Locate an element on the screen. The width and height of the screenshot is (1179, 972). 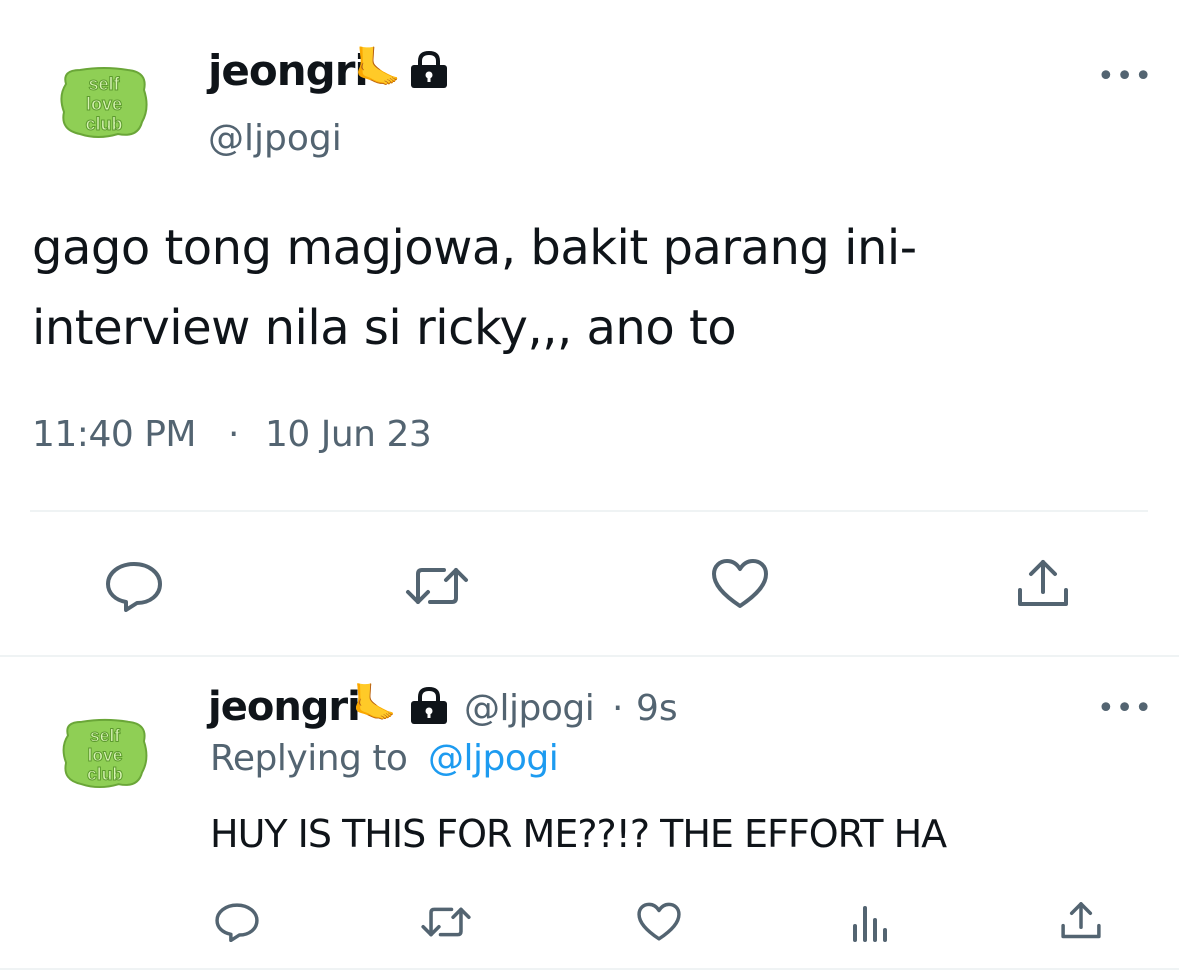
avatar-self-text: self is located at coordinates (104, 84).